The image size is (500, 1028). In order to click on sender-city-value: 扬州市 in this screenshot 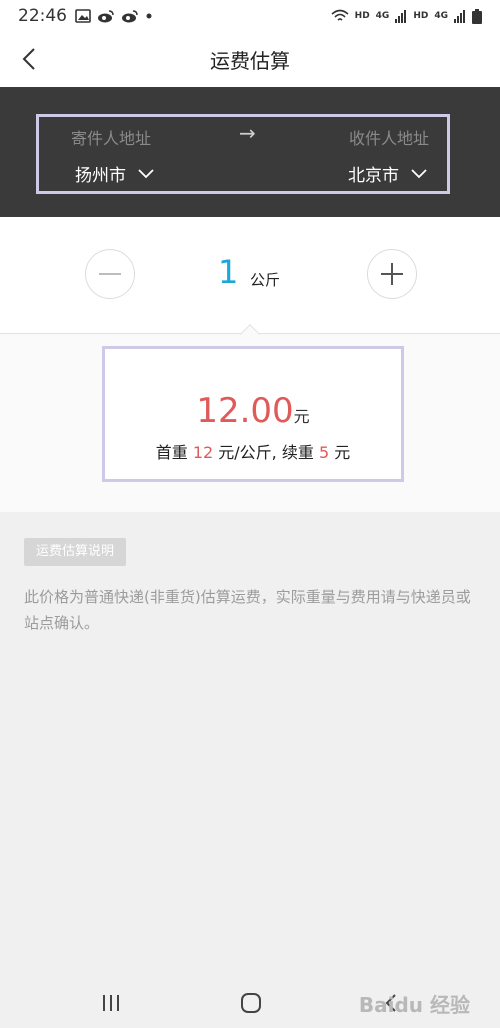, I will do `click(100, 176)`.